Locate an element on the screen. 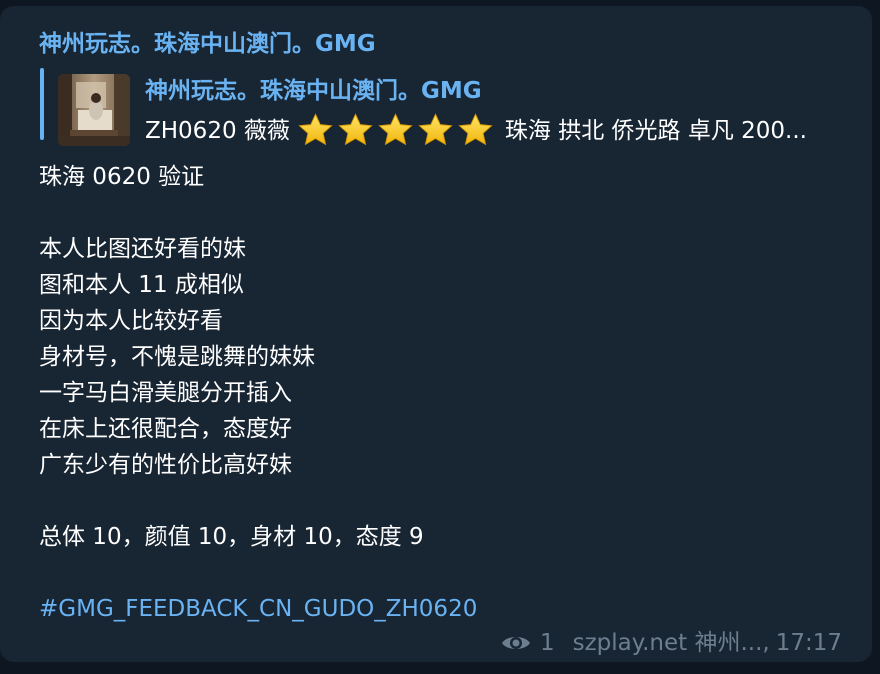 Image resolution: width=880 pixels, height=674 pixels. rating-stars is located at coordinates (395, 130).